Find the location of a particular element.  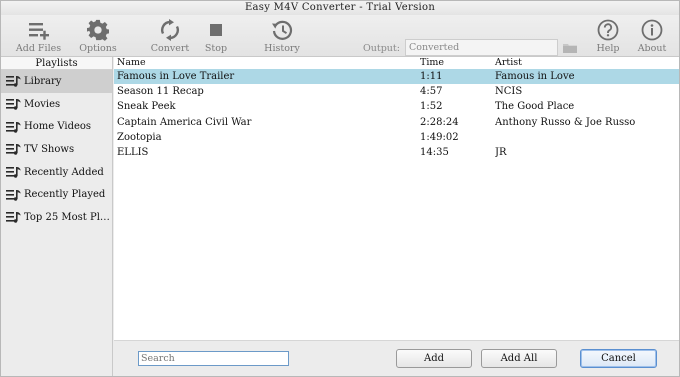

cell-time: 4:57 is located at coordinates (431, 92).